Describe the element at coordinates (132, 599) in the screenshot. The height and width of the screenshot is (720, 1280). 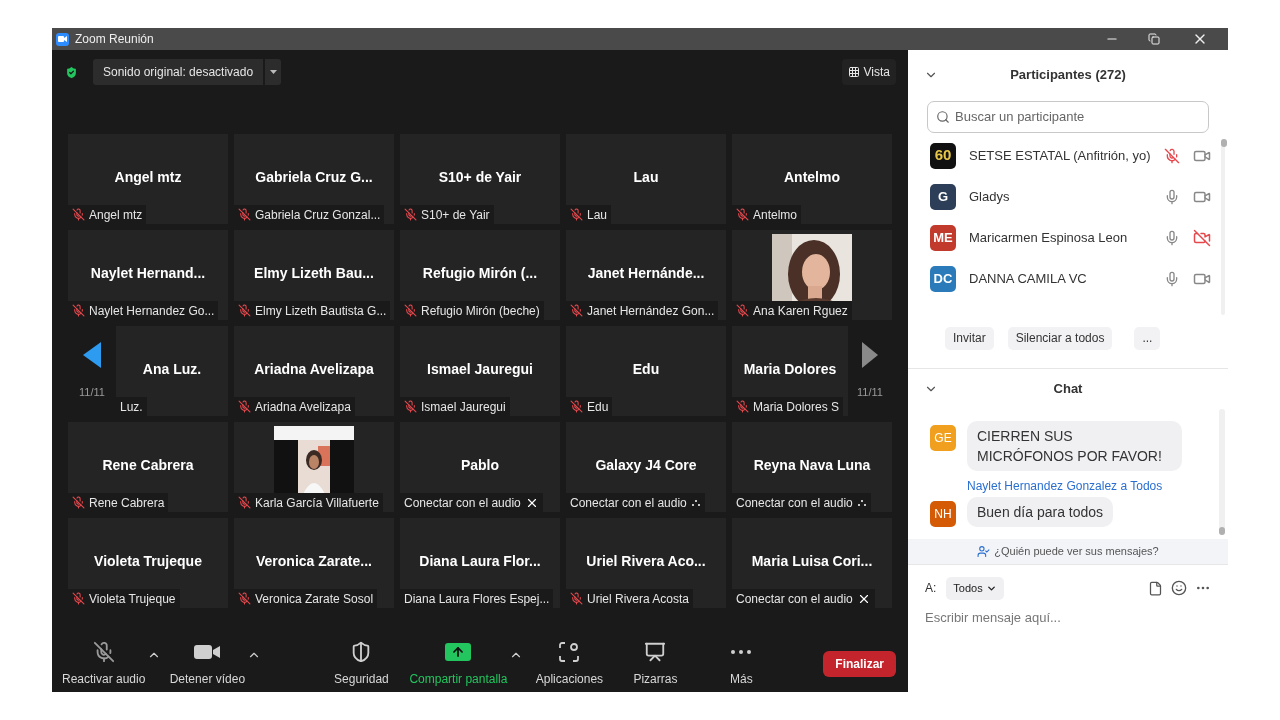
I see `label-text: Violeta Trujeque` at that location.